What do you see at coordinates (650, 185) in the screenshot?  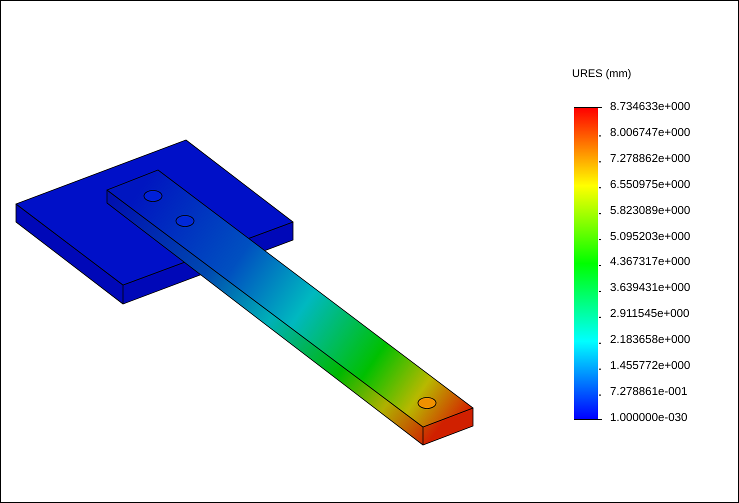 I see `scale-label: 6.550975e+000` at bounding box center [650, 185].